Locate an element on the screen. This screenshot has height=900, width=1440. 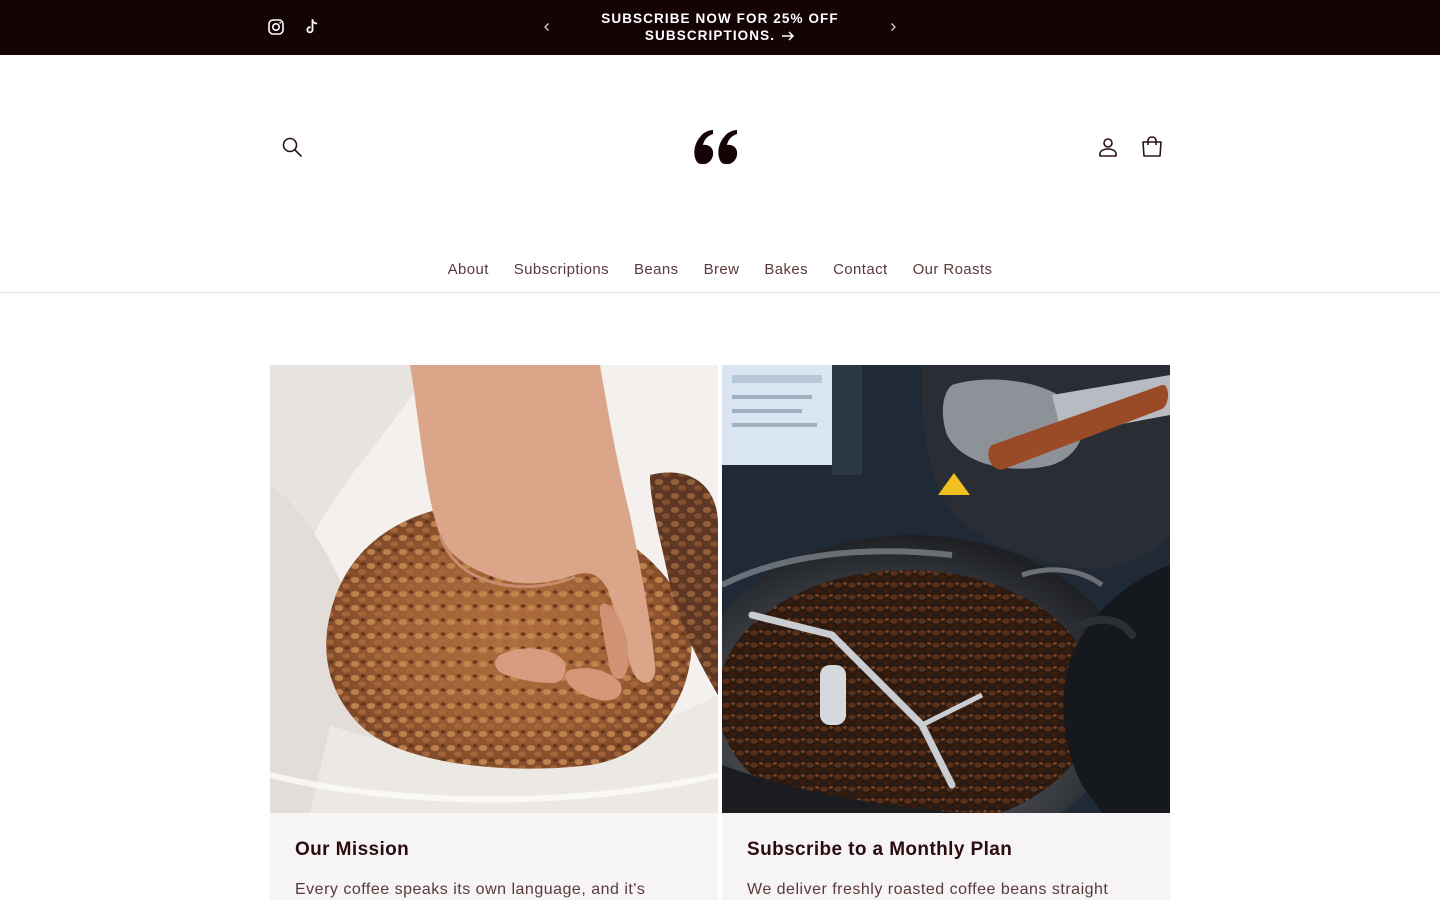
header-divider is located at coordinates (720, 292).